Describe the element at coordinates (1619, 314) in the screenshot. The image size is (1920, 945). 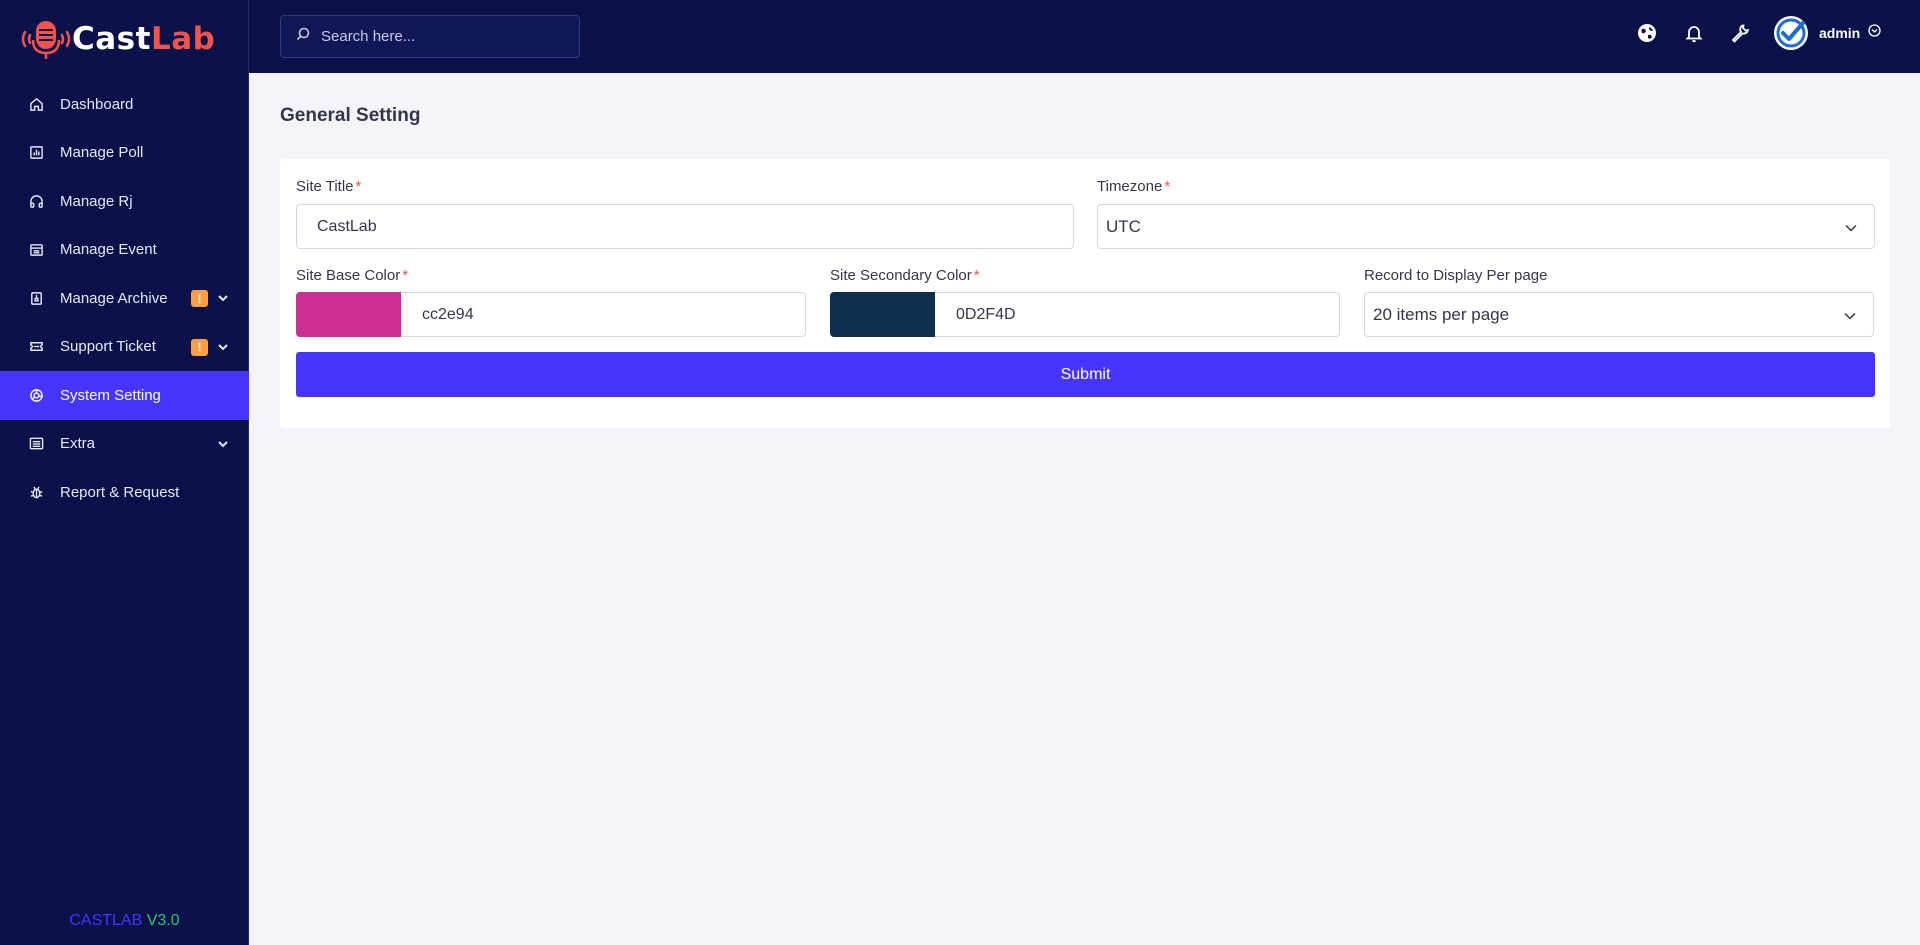
I see `per-page-select: 20 items per page` at that location.